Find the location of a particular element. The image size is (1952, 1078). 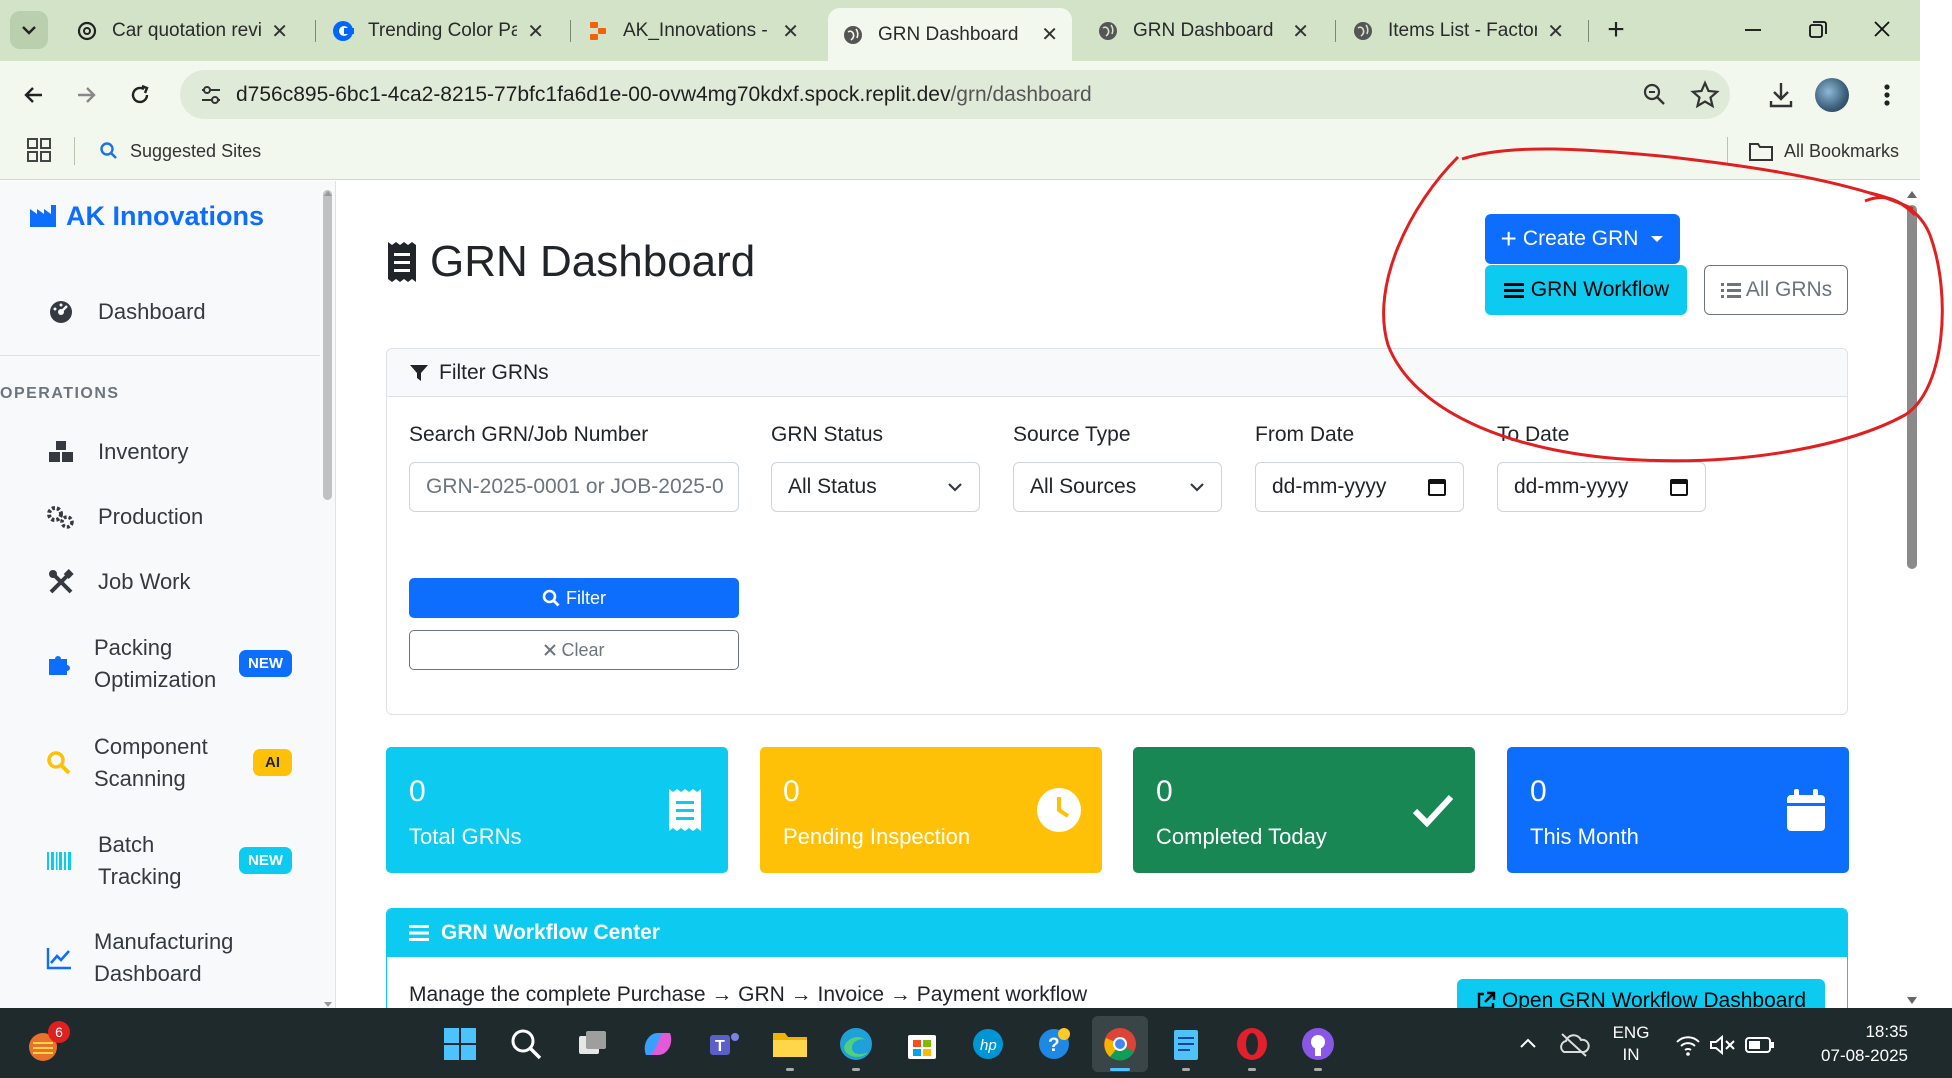

tab-title: GRN Dashboard is located at coordinates (1203, 30).